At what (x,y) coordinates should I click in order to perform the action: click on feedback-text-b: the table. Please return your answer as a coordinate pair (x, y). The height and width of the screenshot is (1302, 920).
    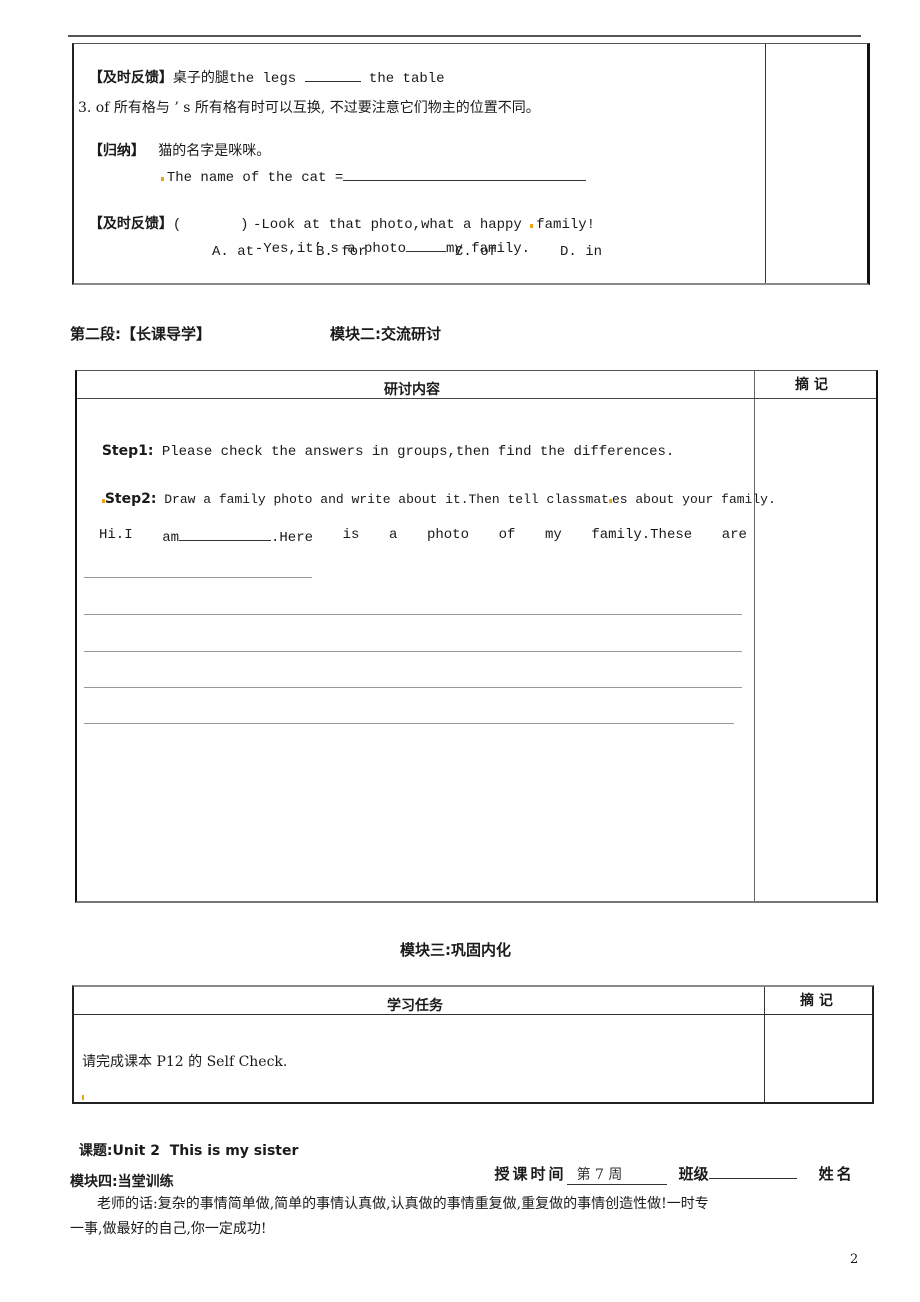
    Looking at the image, I should click on (402, 79).